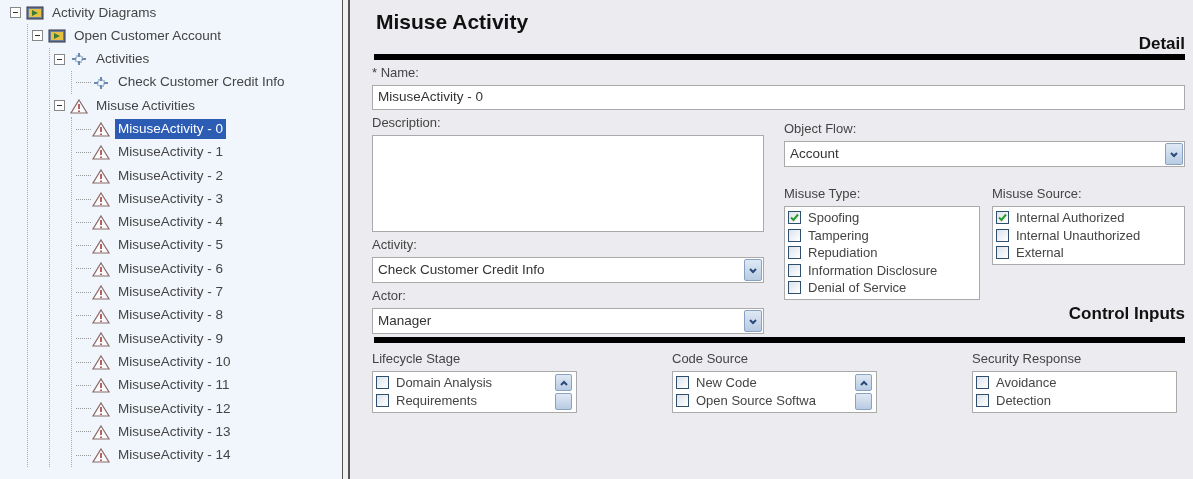 Image resolution: width=1193 pixels, height=479 pixels. I want to click on field-label: Lifecycle Stage, so click(417, 359).